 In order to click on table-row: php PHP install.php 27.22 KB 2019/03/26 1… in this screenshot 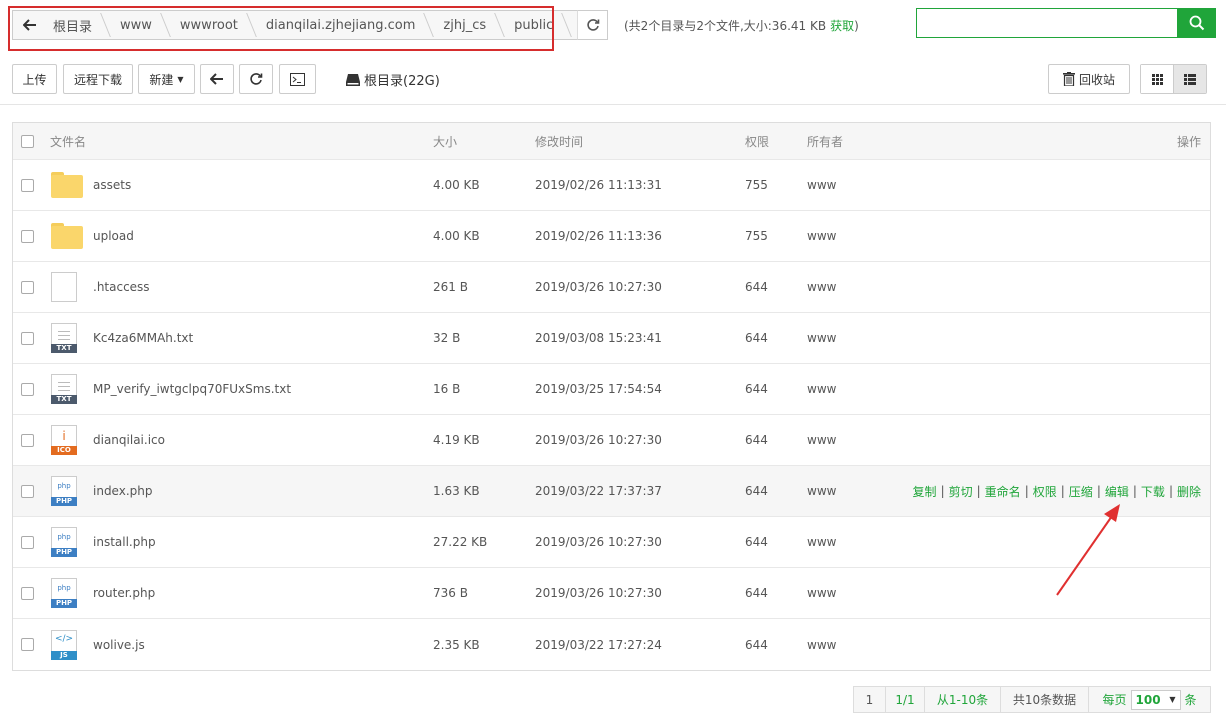, I will do `click(611, 542)`.